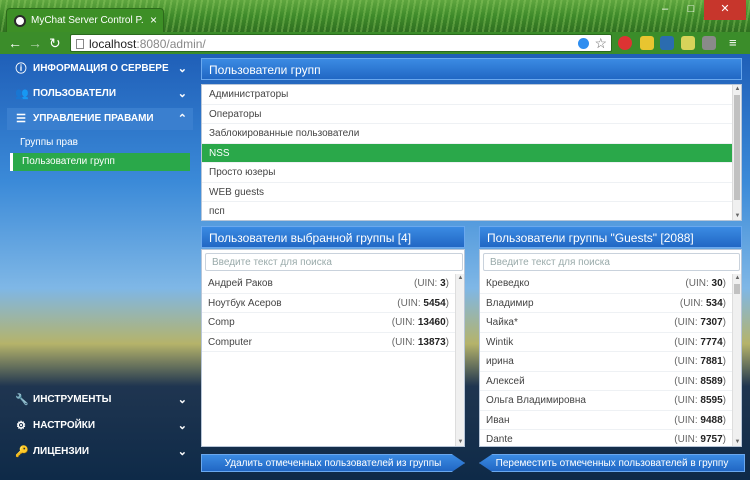 The height and width of the screenshot is (480, 750). Describe the element at coordinates (85, 20) in the screenshot. I see `browser-tab: MyChat Server Control P... ×` at that location.